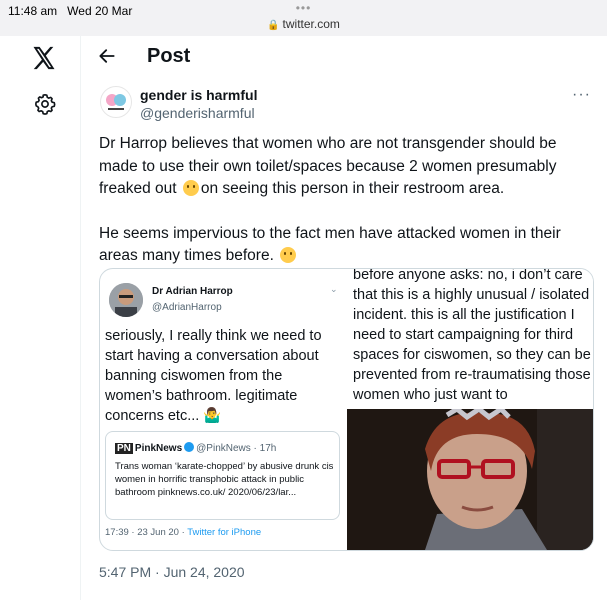 The width and height of the screenshot is (607, 600). What do you see at coordinates (189, 447) in the screenshot?
I see `verified-icon` at bounding box center [189, 447].